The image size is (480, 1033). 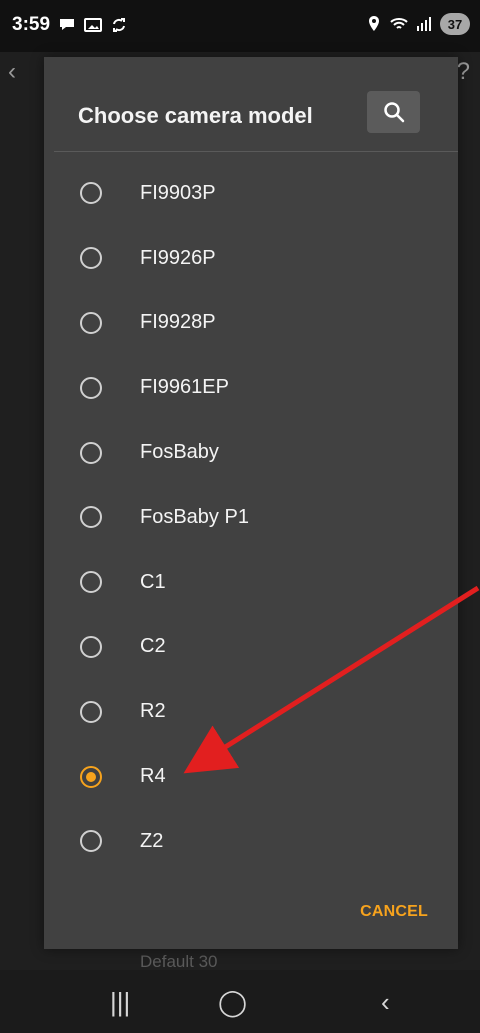 I want to click on option-c1: C1, so click(x=251, y=582).